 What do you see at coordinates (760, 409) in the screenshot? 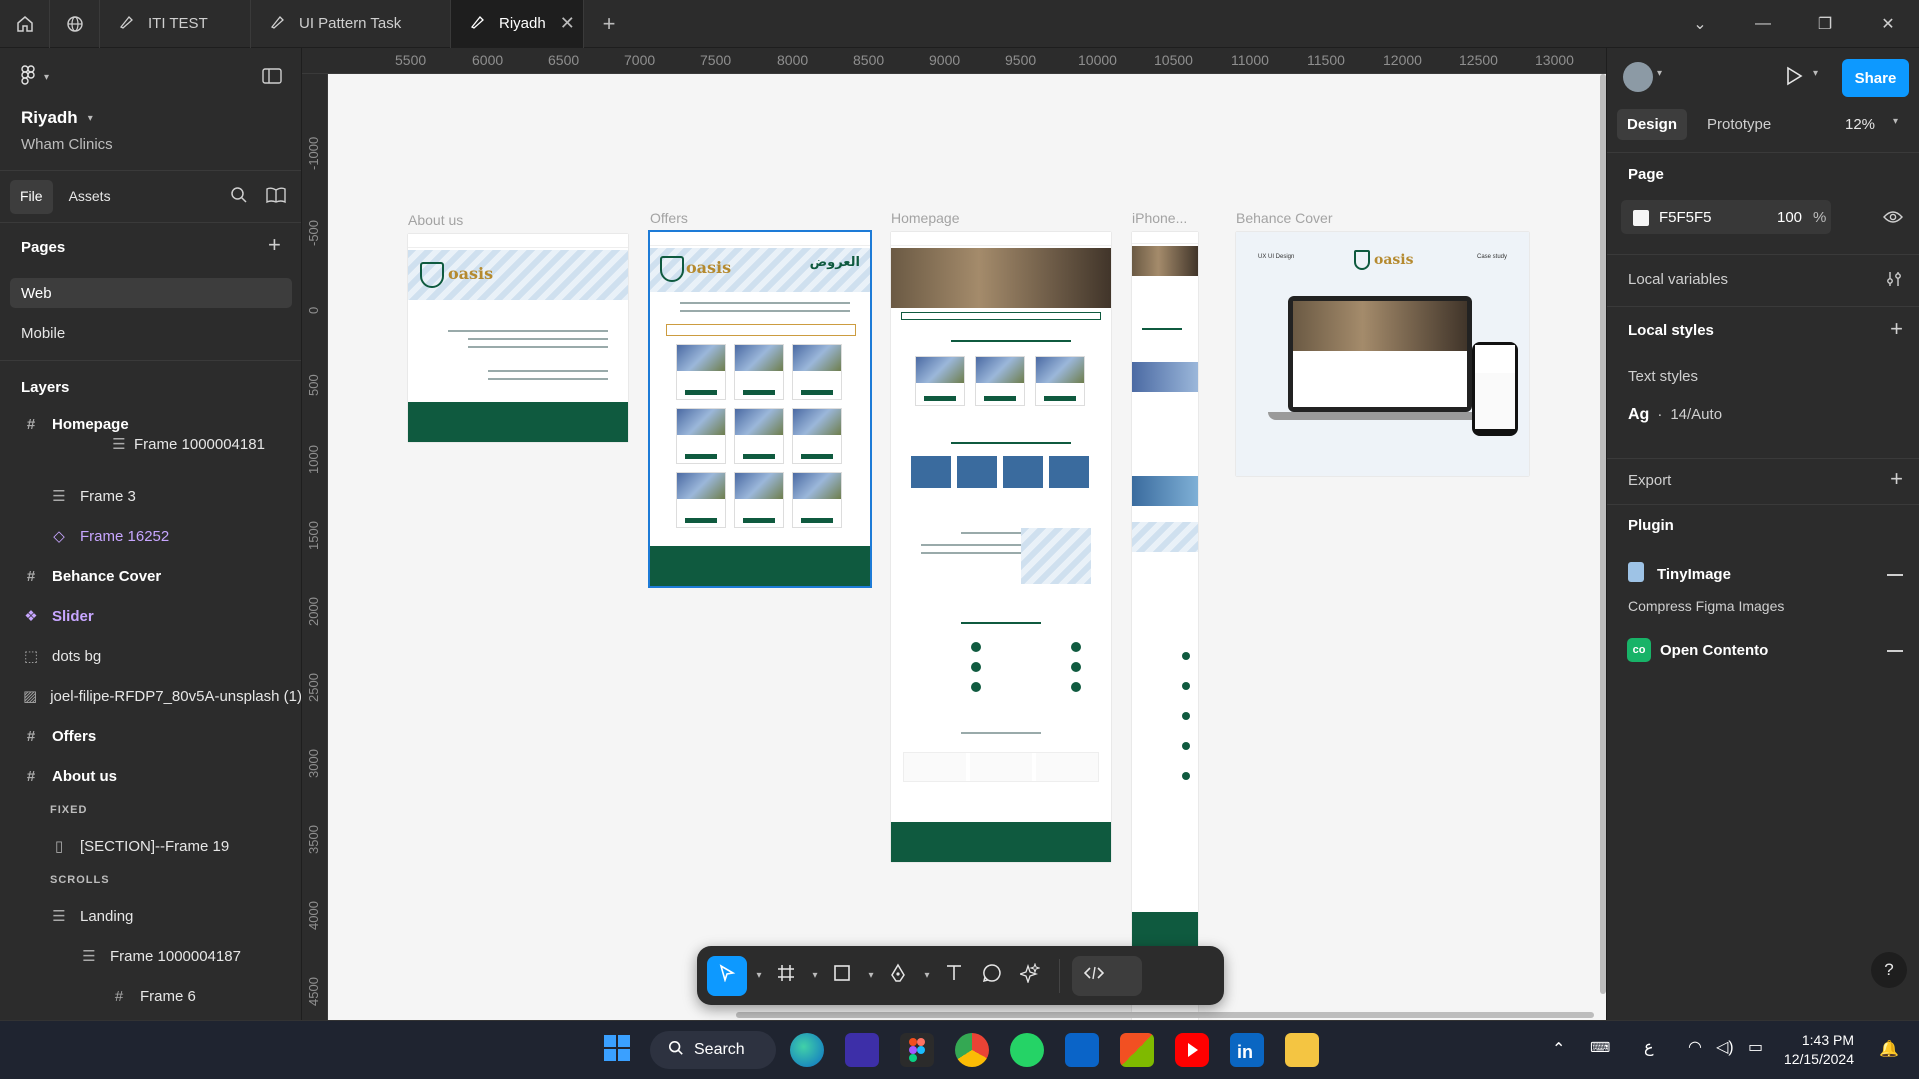
I see `frame-offers: oasis العروض` at bounding box center [760, 409].